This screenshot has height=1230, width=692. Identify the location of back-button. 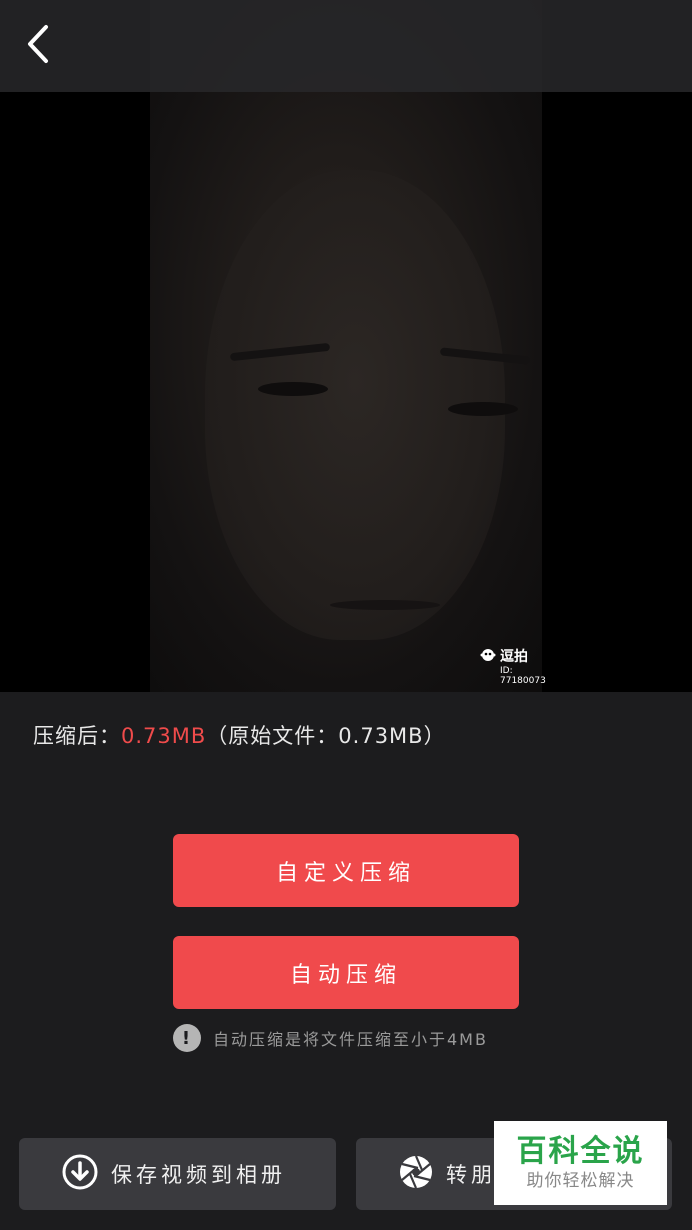
(39, 46).